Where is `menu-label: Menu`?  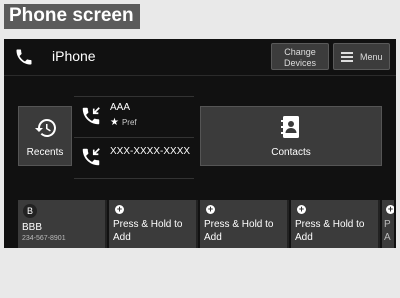 menu-label: Menu is located at coordinates (371, 57).